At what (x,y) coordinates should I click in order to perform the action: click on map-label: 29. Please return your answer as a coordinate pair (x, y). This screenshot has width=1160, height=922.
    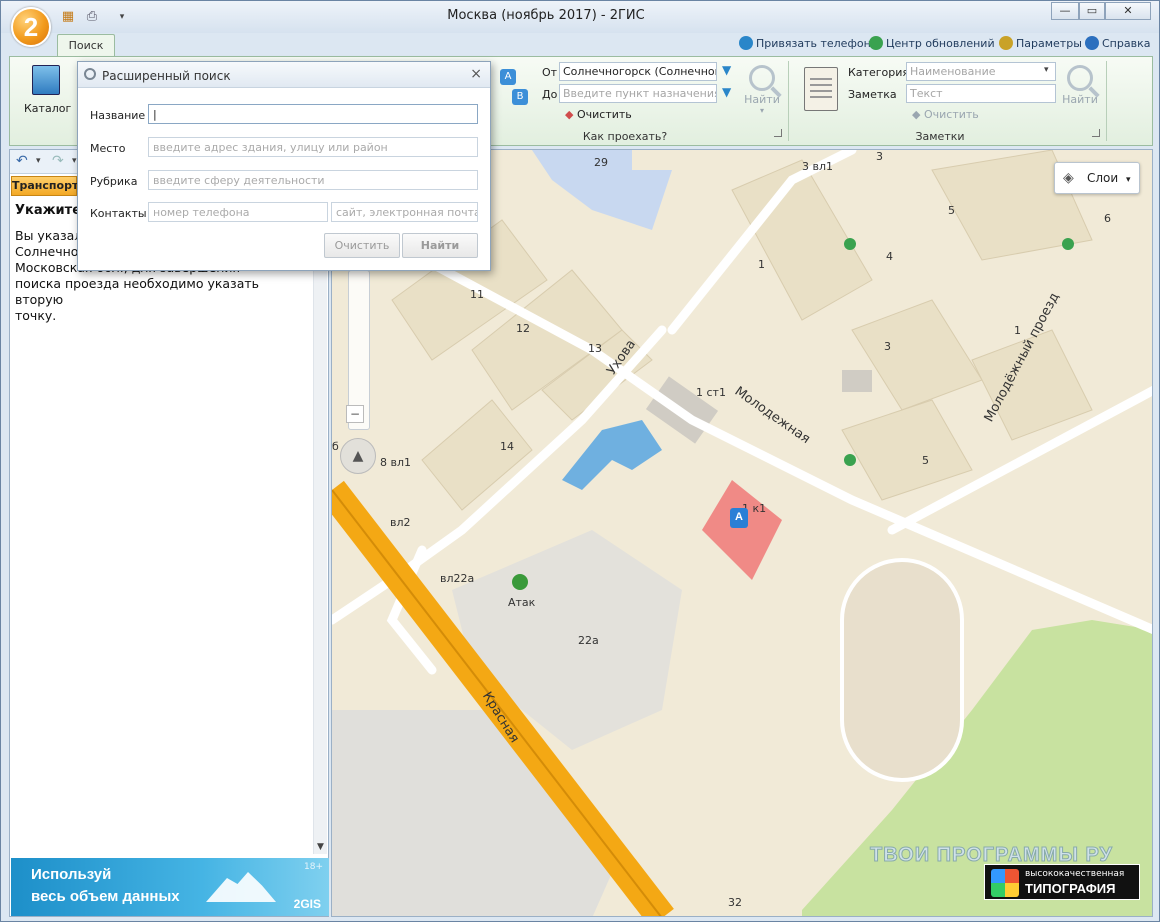
    Looking at the image, I should click on (601, 162).